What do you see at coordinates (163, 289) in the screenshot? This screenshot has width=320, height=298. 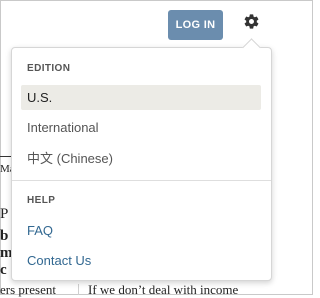 I see `background-text-fragment: If we don’t deal with income` at bounding box center [163, 289].